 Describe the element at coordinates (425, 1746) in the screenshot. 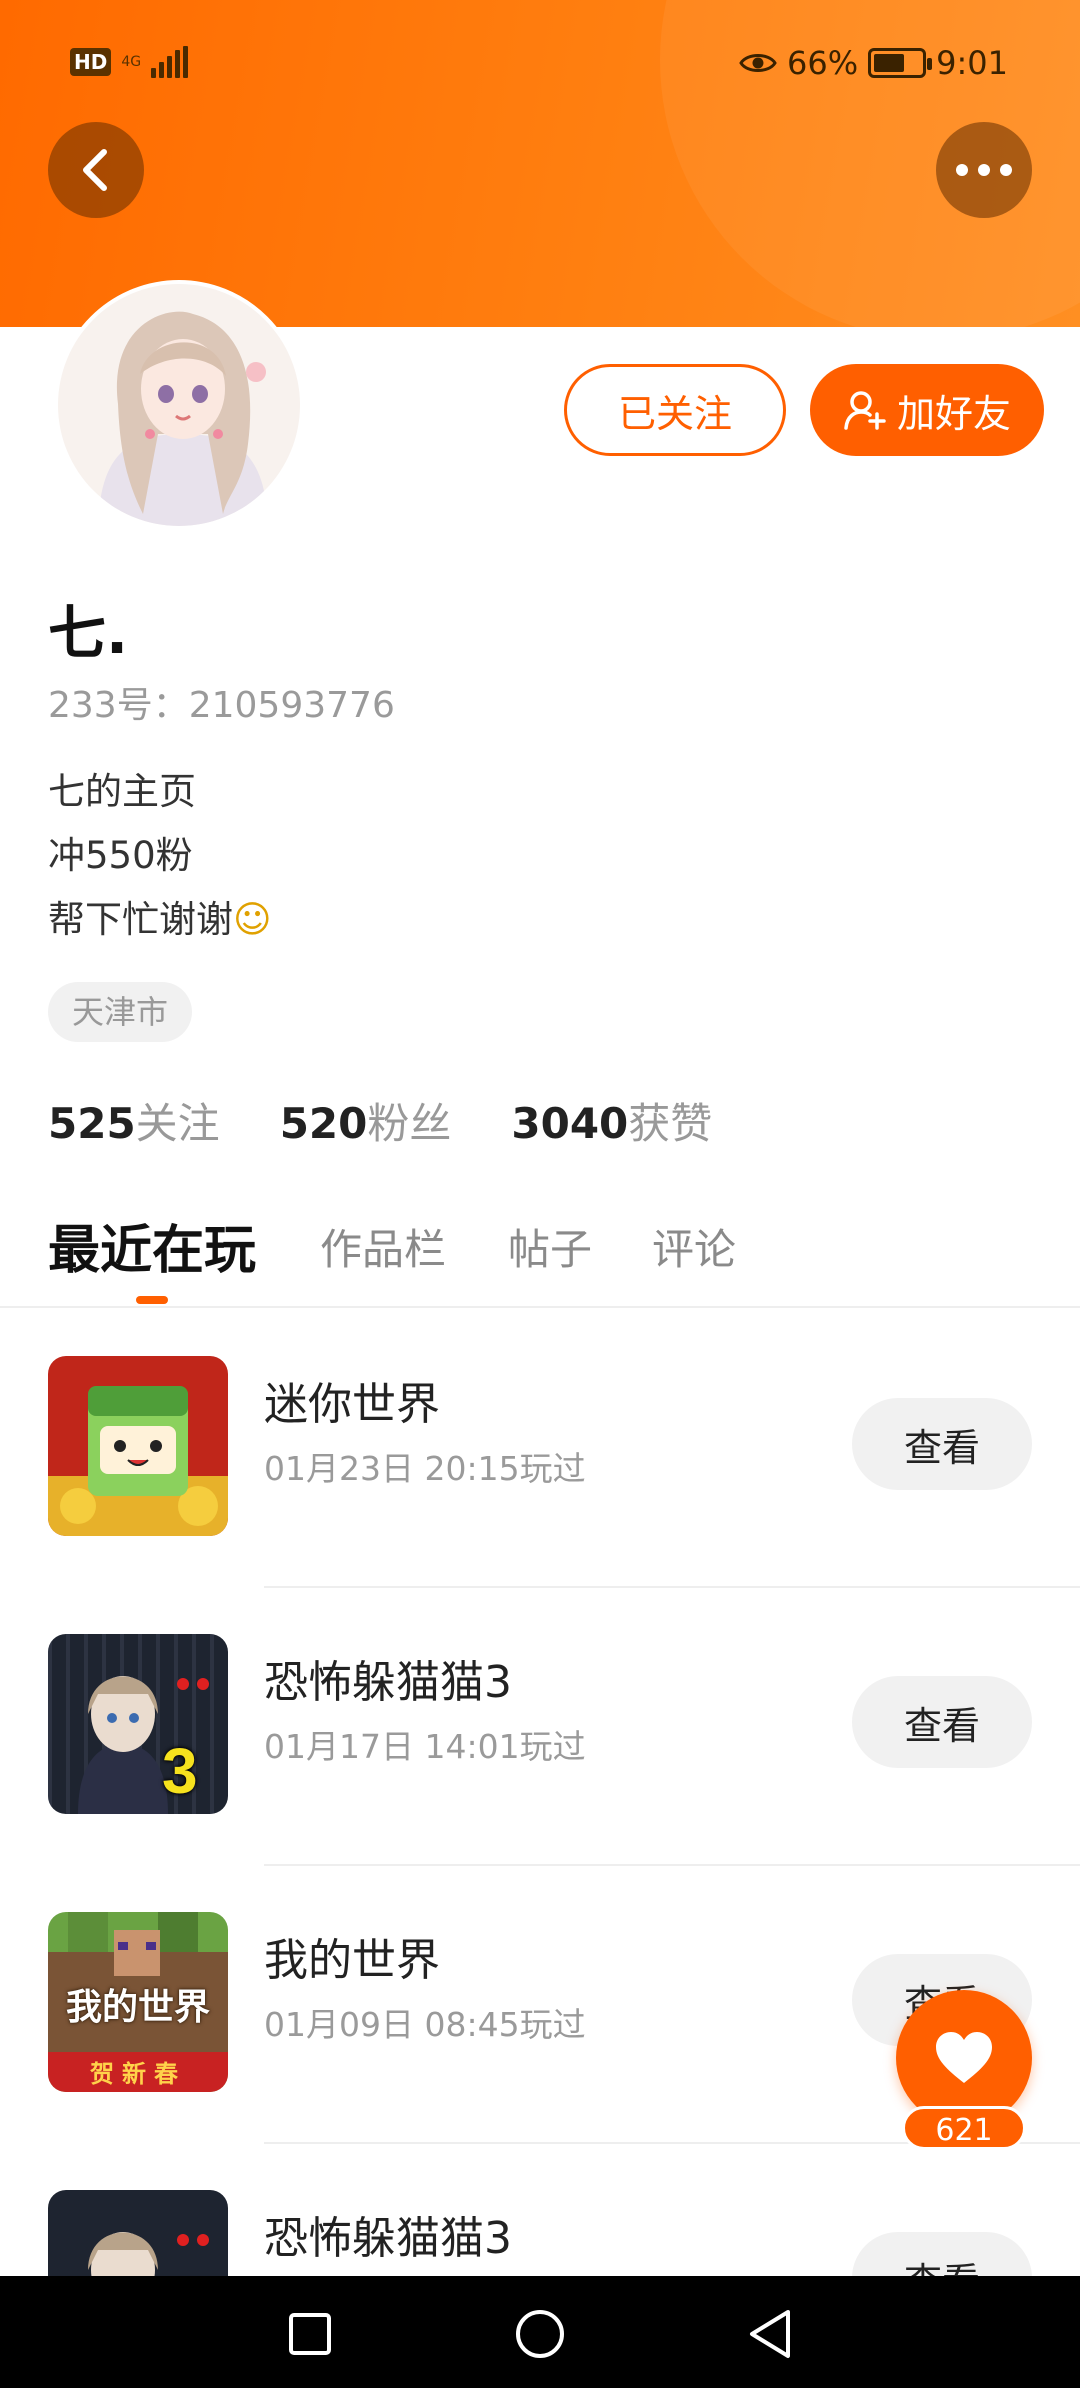

I see `game-played-time: 01月17日 14:01玩过` at that location.